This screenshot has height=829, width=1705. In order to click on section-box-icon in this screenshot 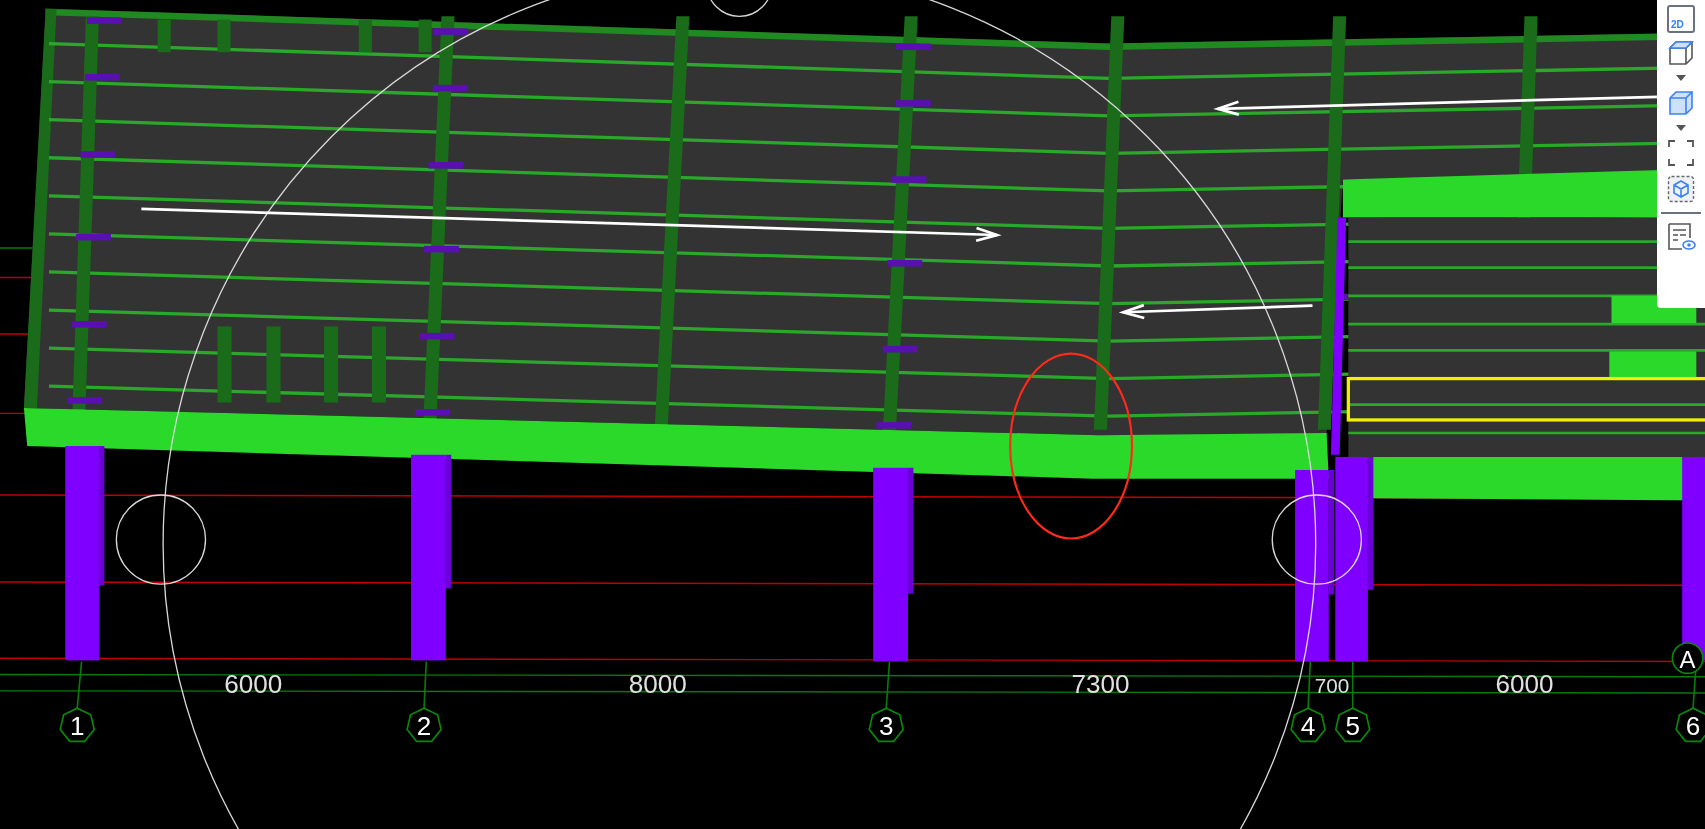, I will do `click(1681, 189)`.